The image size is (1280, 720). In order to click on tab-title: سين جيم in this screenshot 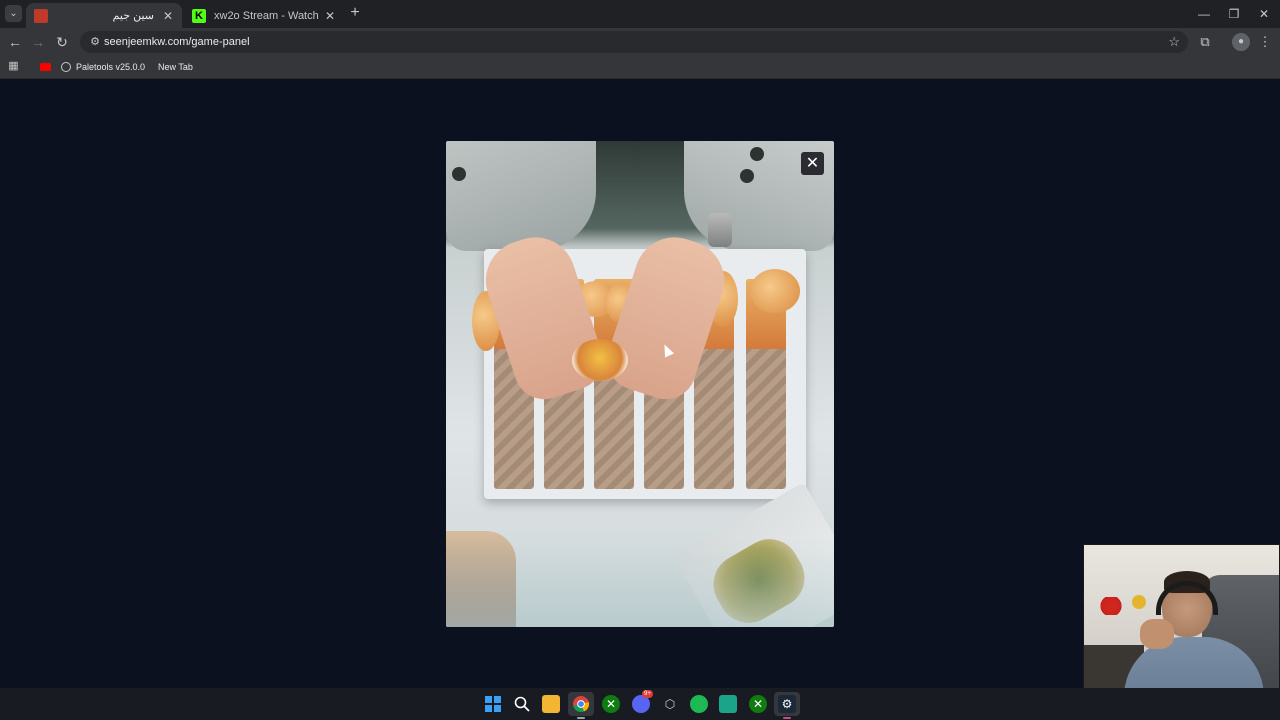, I will do `click(133, 16)`.